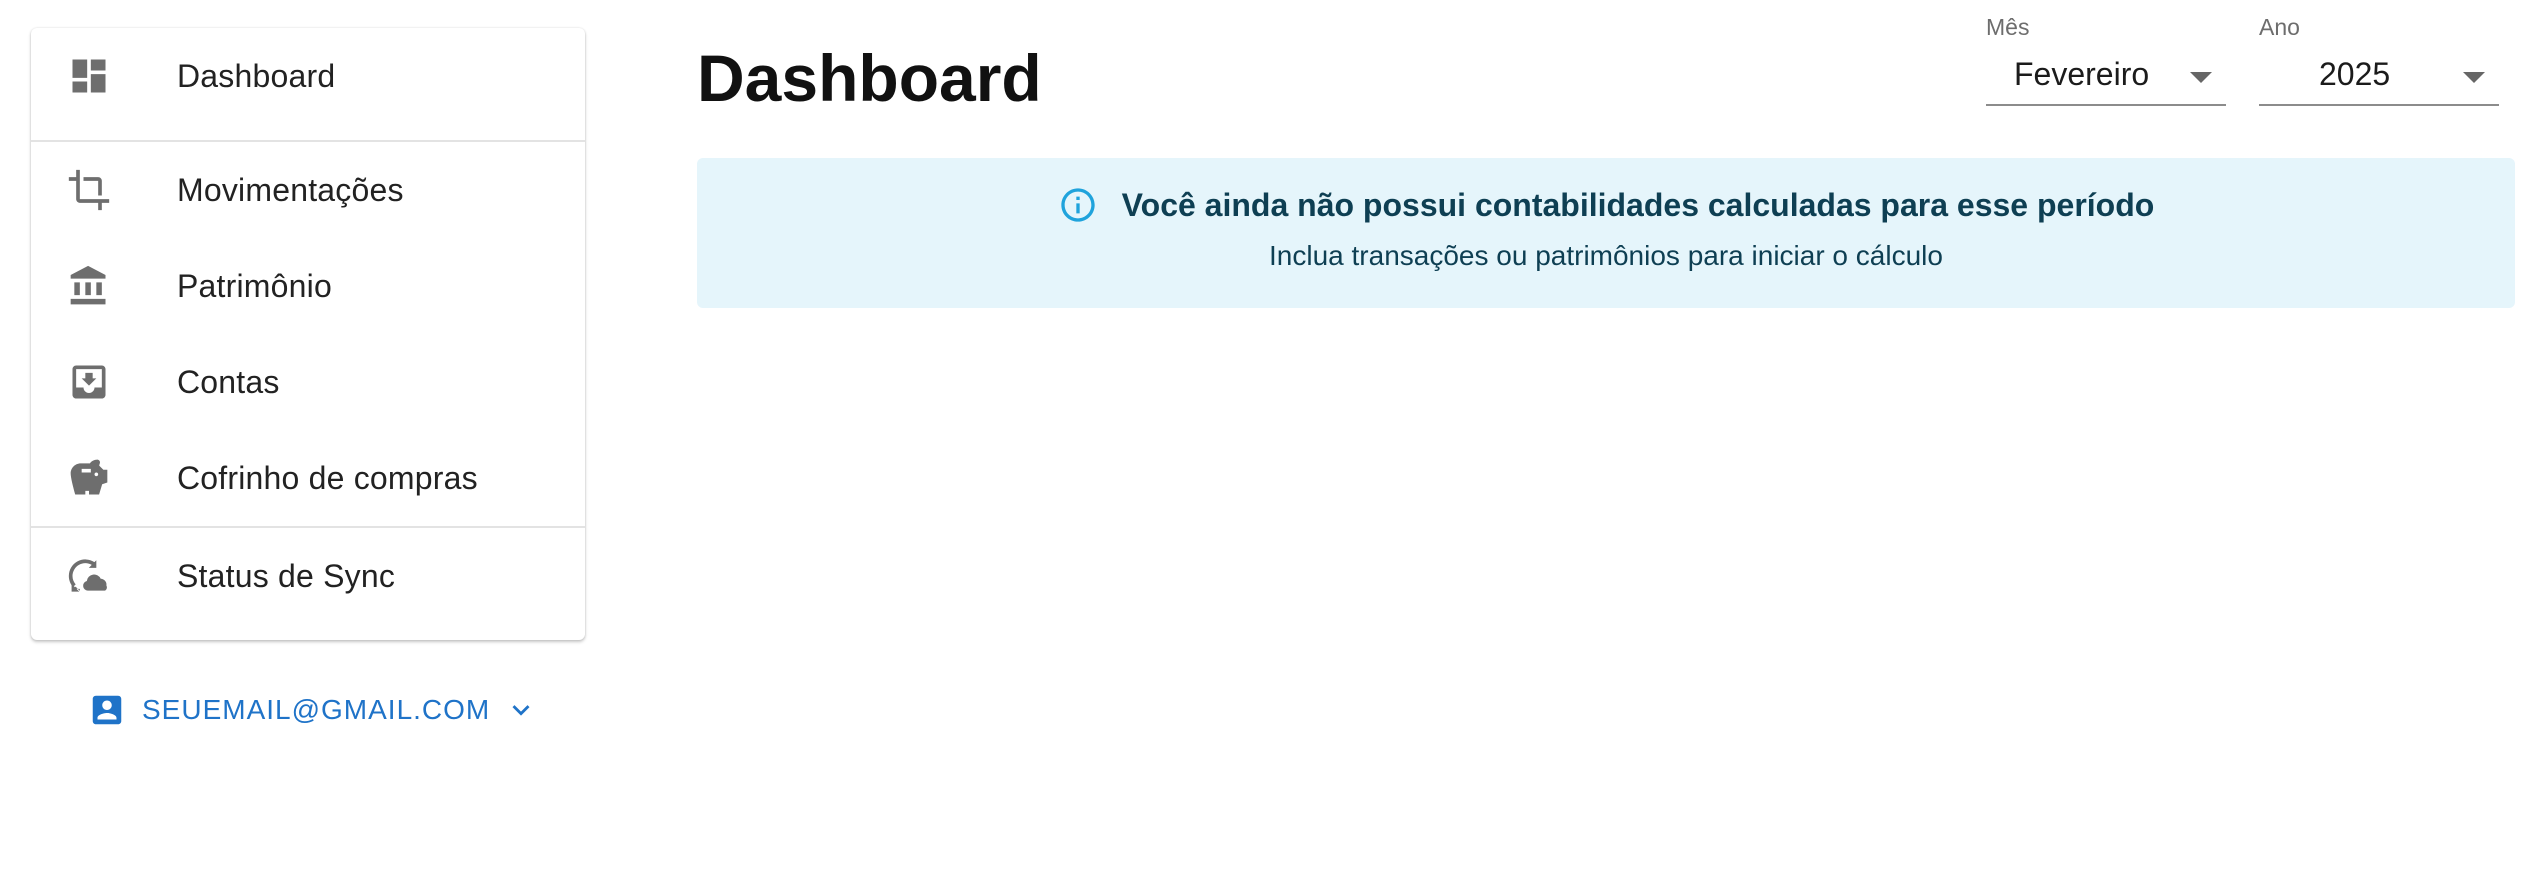  Describe the element at coordinates (316, 709) in the screenshot. I see `account-email: SEUEMAIL@GMAIL.COM` at that location.